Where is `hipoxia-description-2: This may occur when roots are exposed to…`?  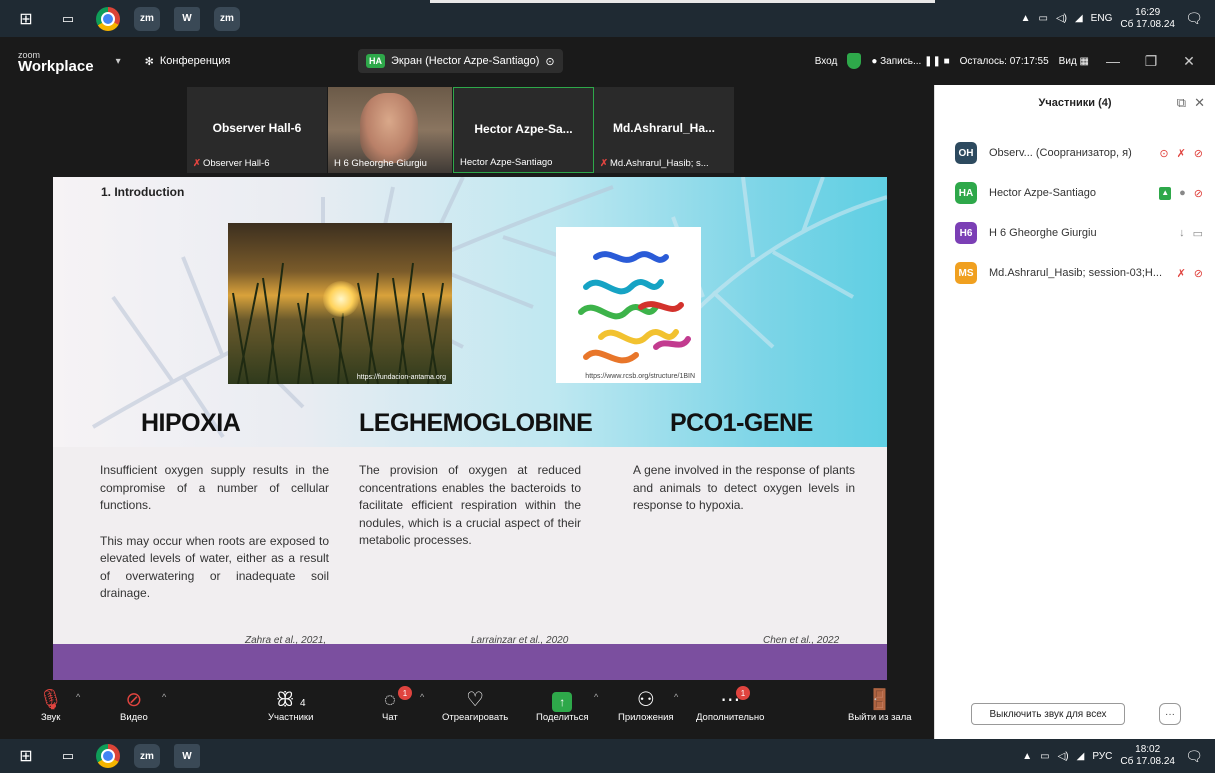 hipoxia-description-2: This may occur when roots are exposed to… is located at coordinates (214, 567).